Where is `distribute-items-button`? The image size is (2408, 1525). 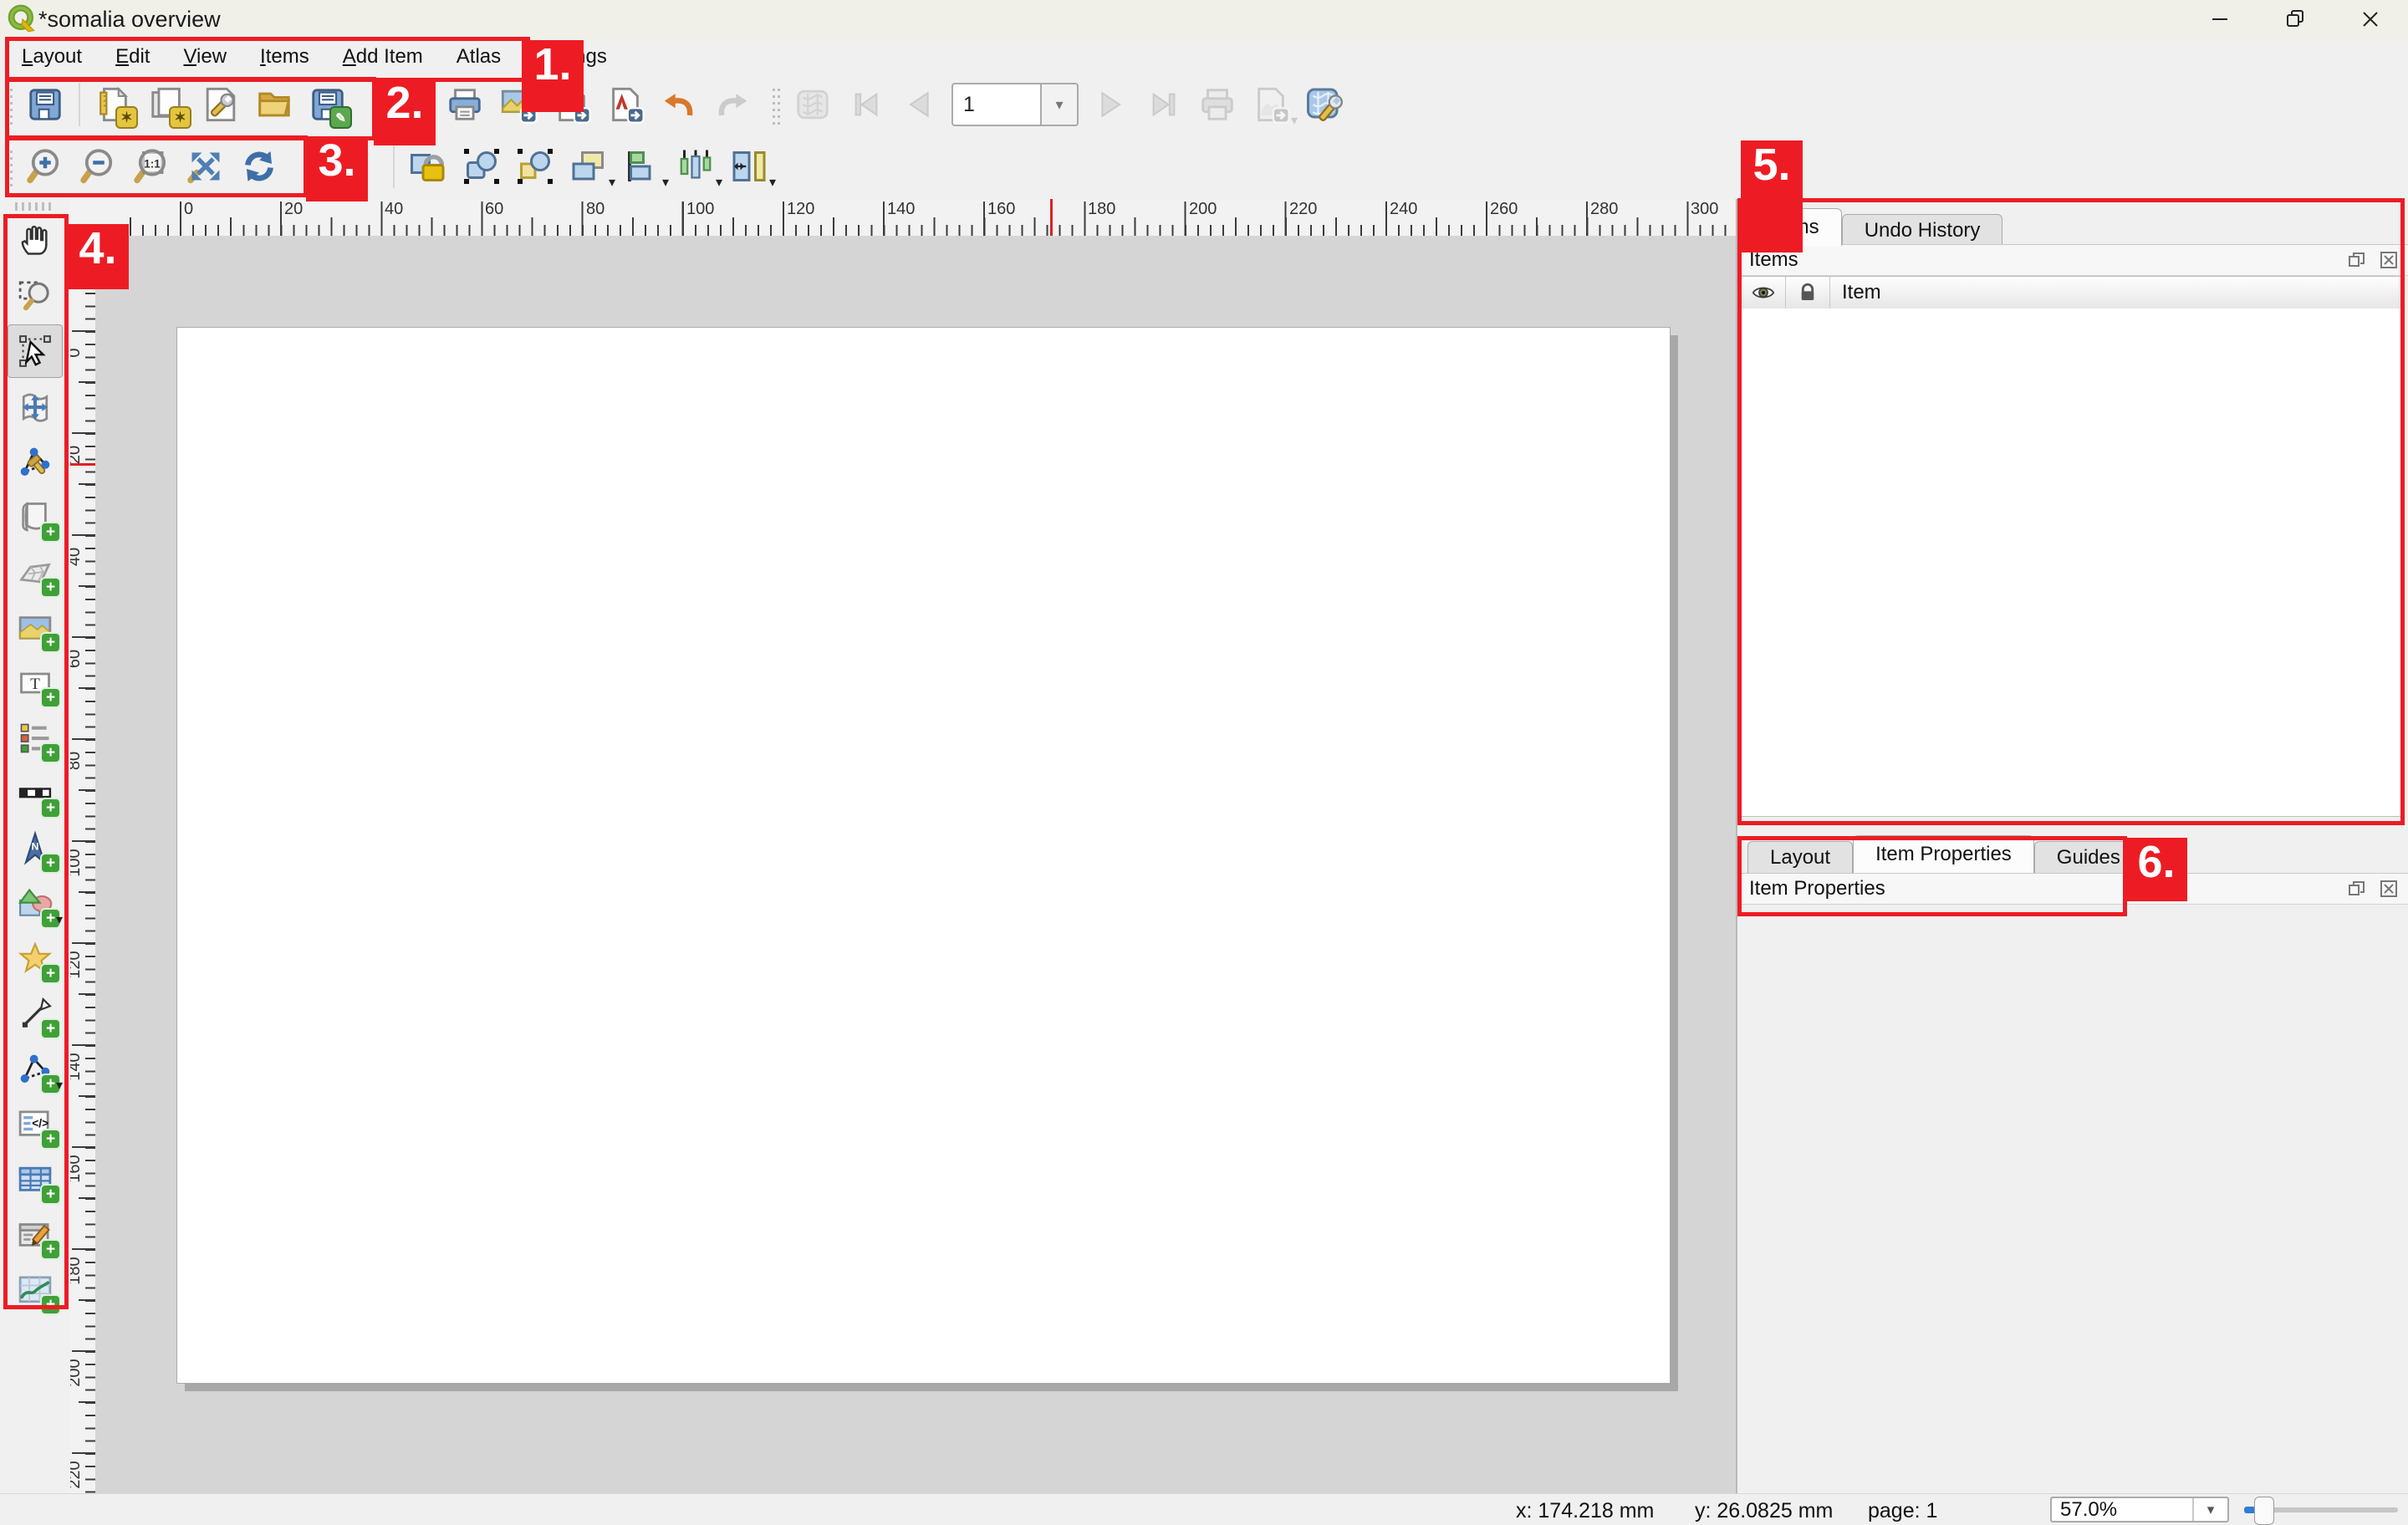
distribute-items-button is located at coordinates (696, 166).